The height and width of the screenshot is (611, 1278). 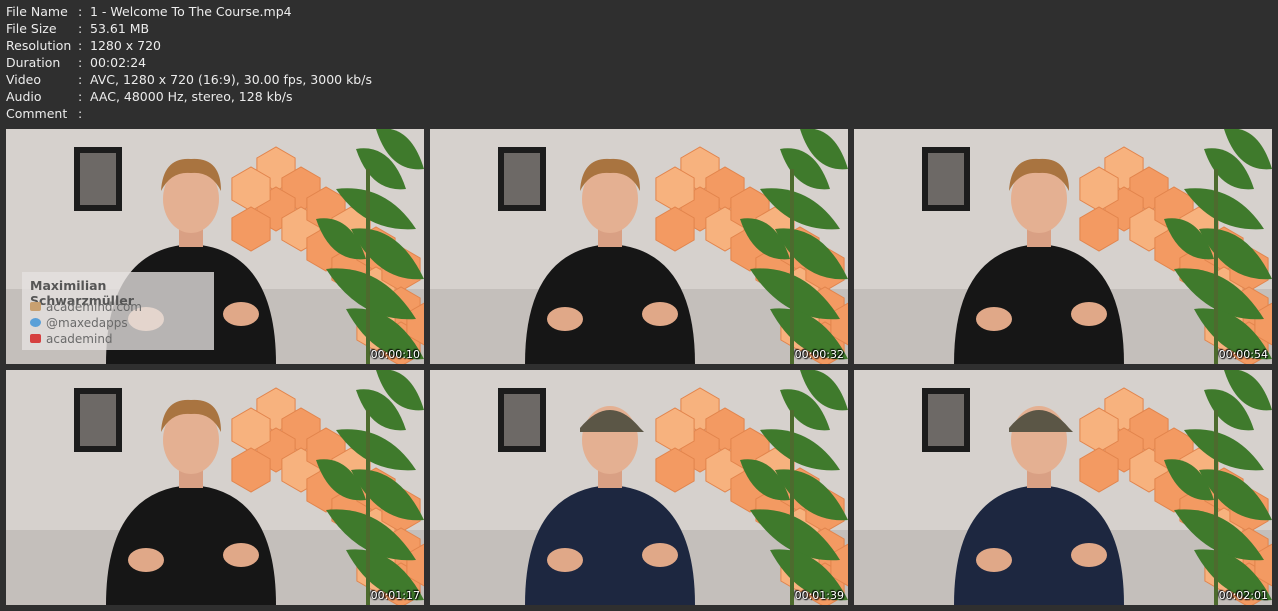 I want to click on info-row-audio: Audio : AAC, 48000 Hz, stereo, 128 kb/s, so click(x=189, y=96).